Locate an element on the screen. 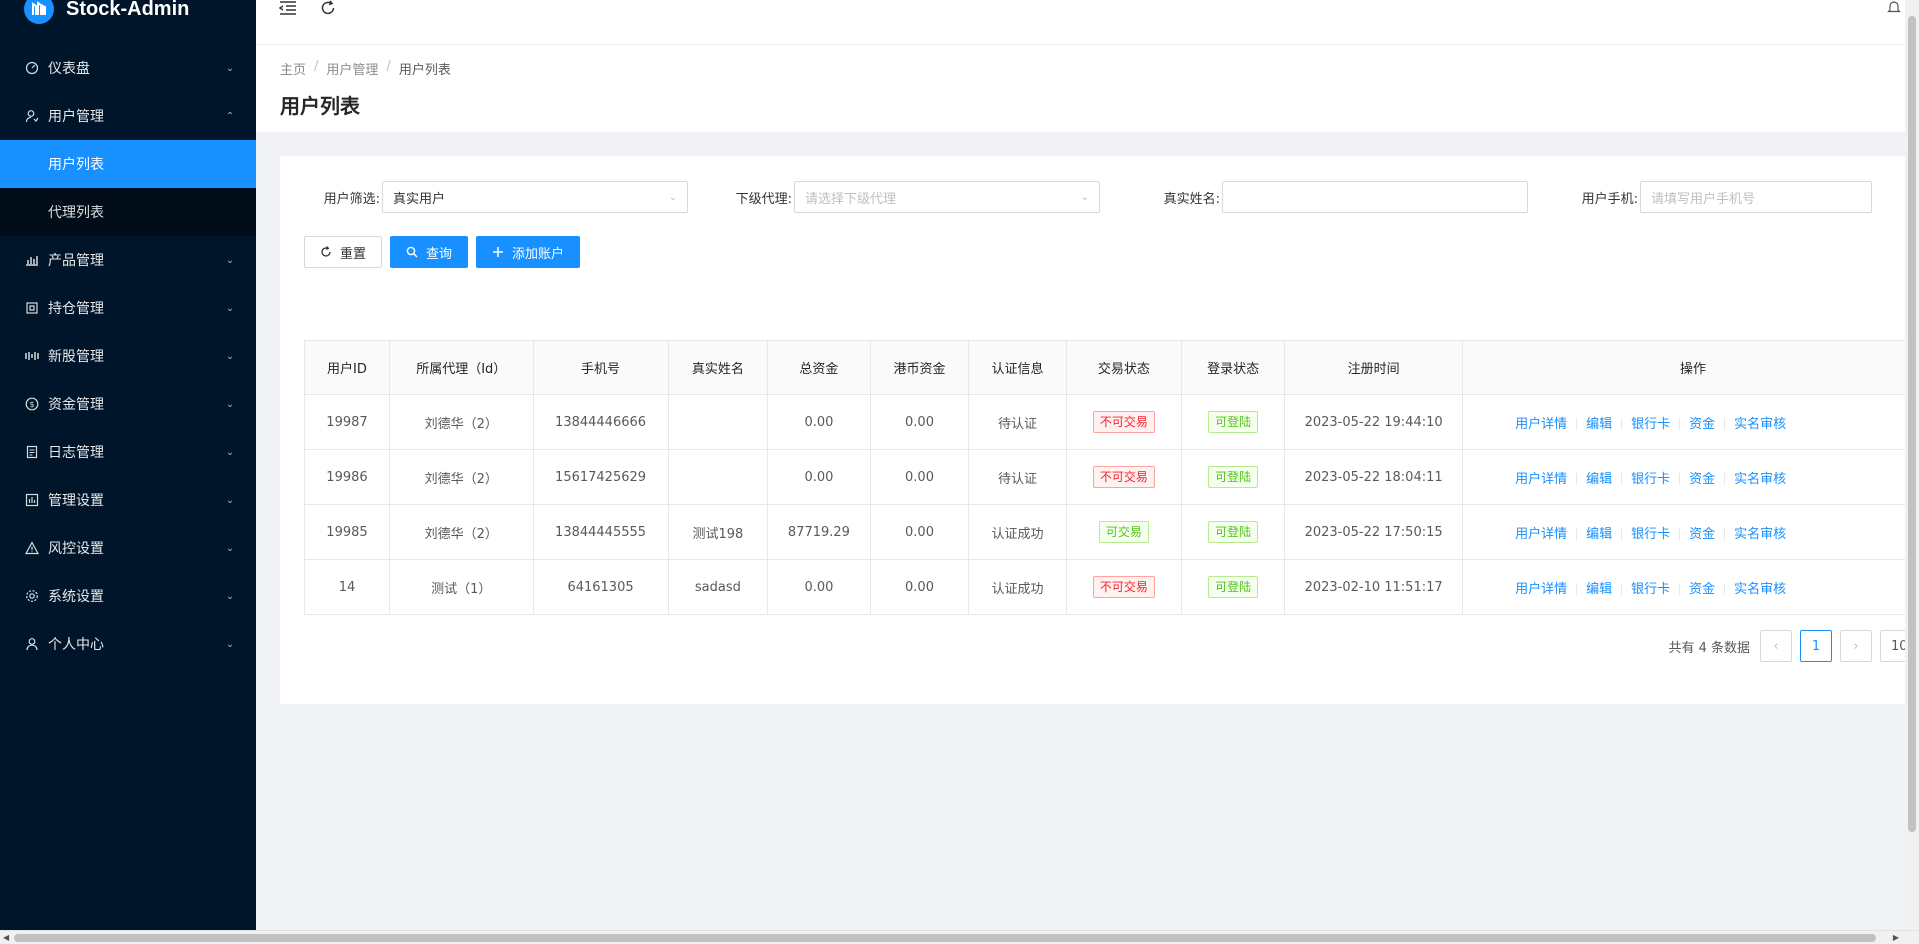  sidebar-item-agent-list: 代理列表 is located at coordinates (128, 212).